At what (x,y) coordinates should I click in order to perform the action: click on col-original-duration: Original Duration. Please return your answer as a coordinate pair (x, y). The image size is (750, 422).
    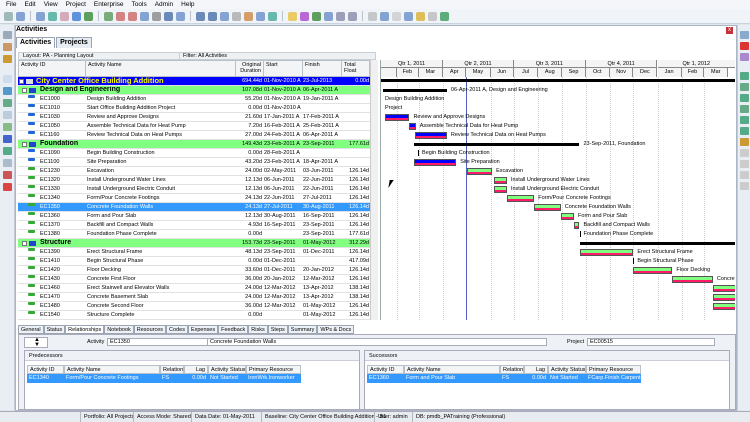
    Looking at the image, I should click on (250, 69).